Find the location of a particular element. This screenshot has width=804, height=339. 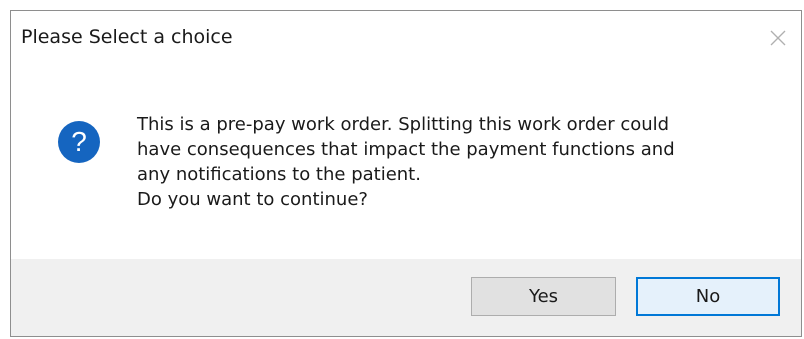

yes-button: Yes is located at coordinates (543, 296).